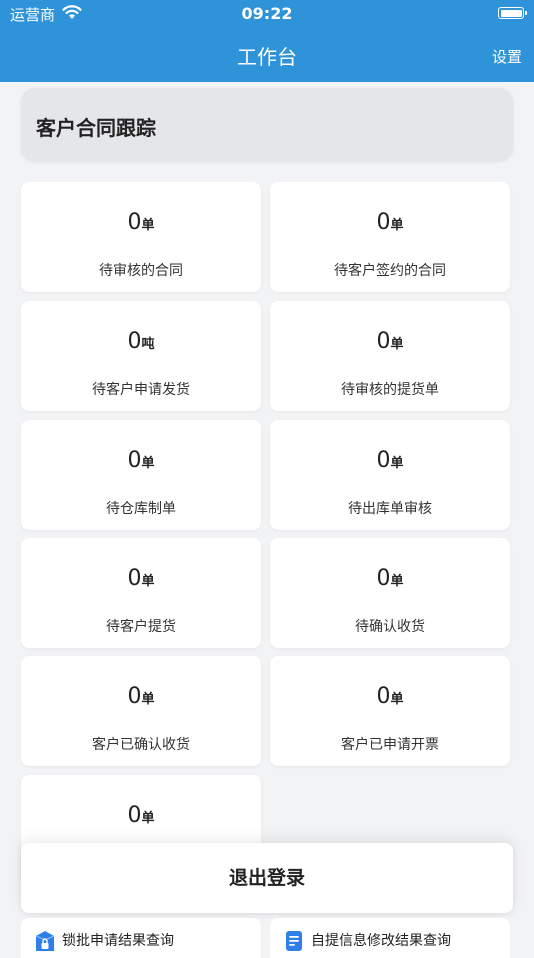  Describe the element at coordinates (141, 271) in the screenshot. I see `stat-label: 待审核的合同` at that location.